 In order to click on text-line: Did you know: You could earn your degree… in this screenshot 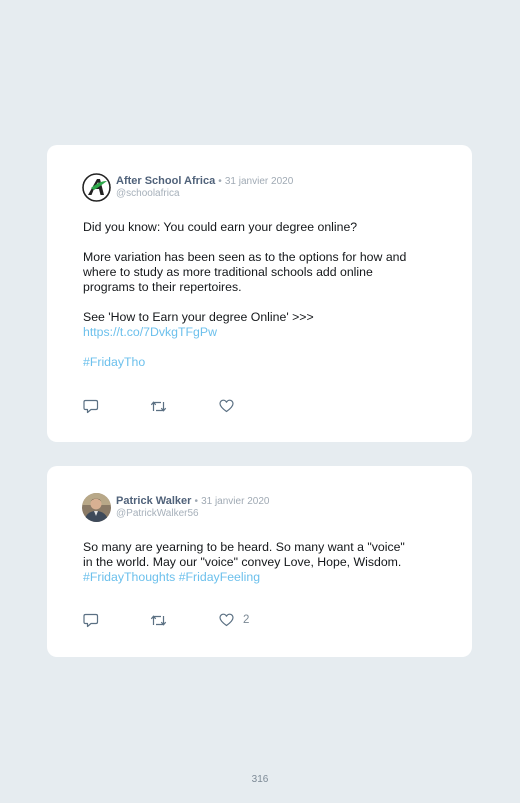, I will do `click(220, 227)`.